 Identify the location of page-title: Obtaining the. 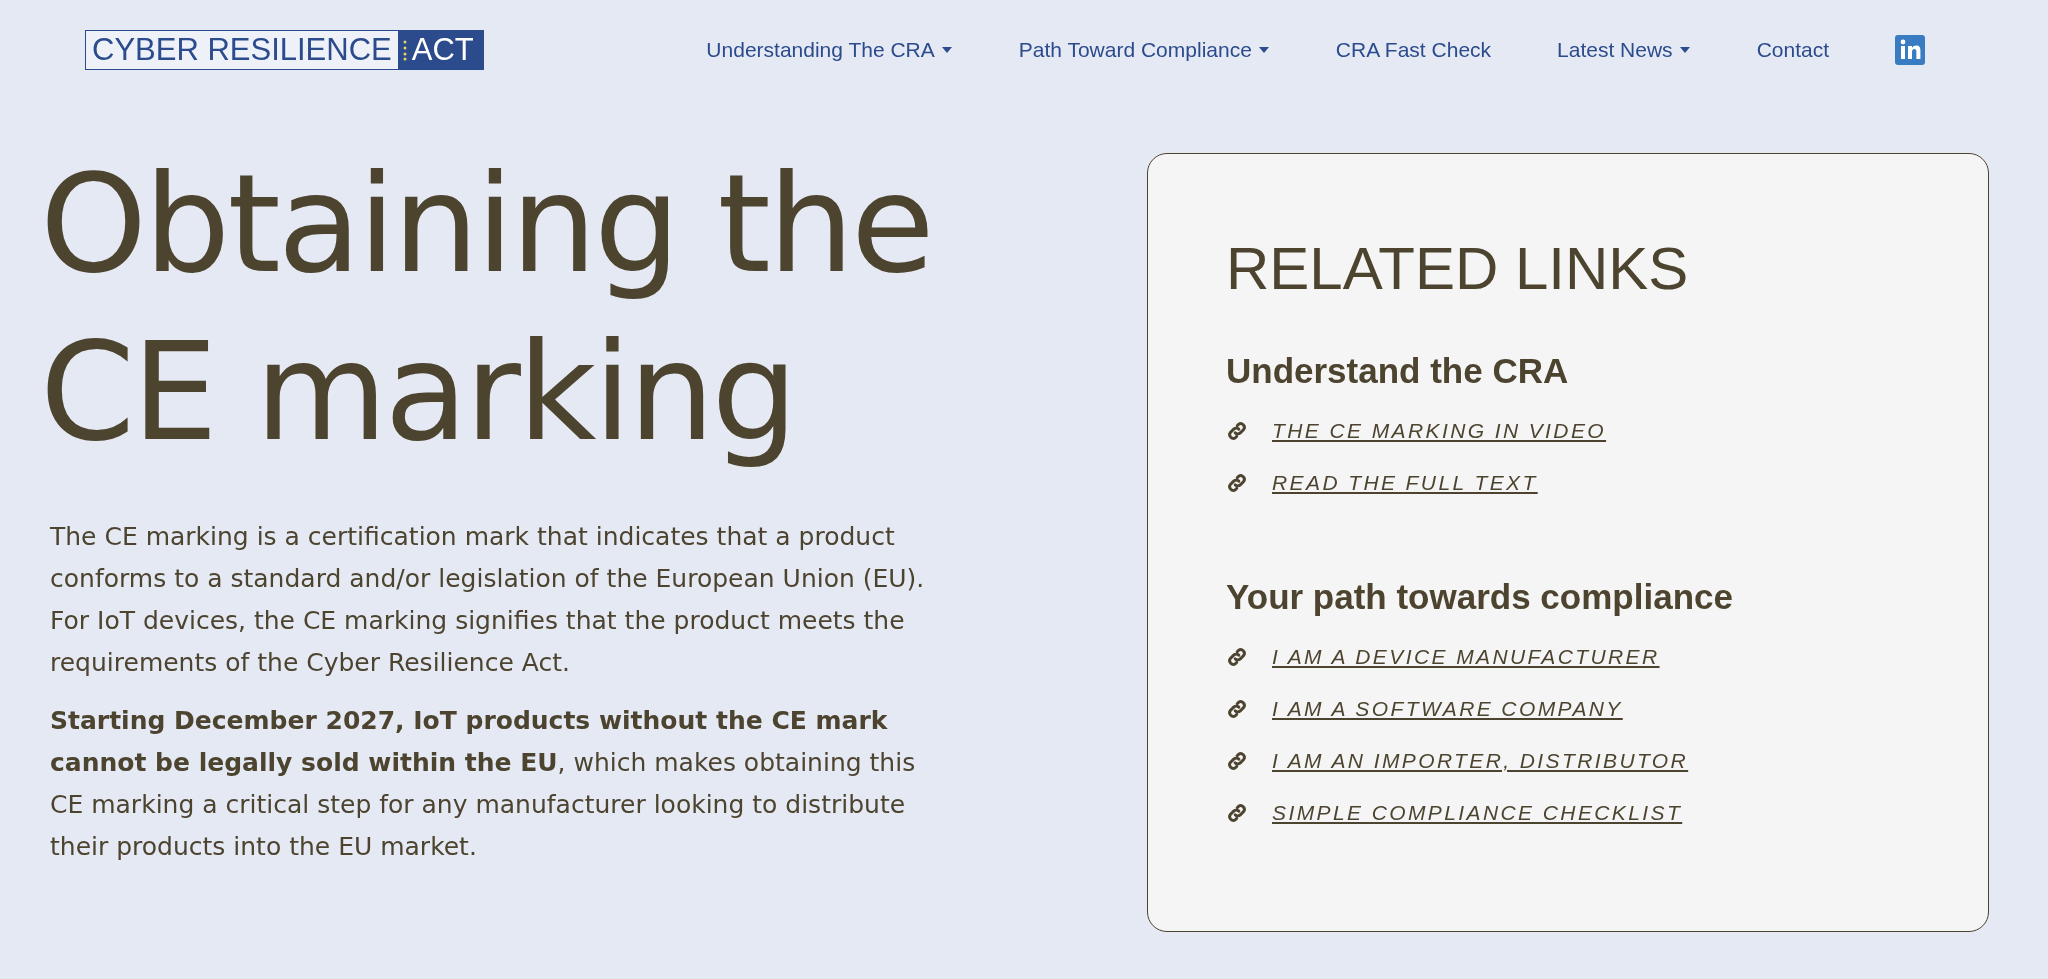
(486, 224).